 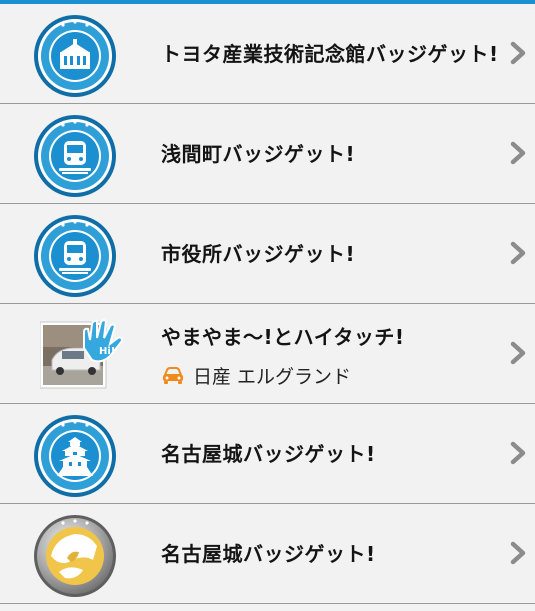 What do you see at coordinates (283, 337) in the screenshot?
I see `item-title: やまやま～!とハイタッチ!` at bounding box center [283, 337].